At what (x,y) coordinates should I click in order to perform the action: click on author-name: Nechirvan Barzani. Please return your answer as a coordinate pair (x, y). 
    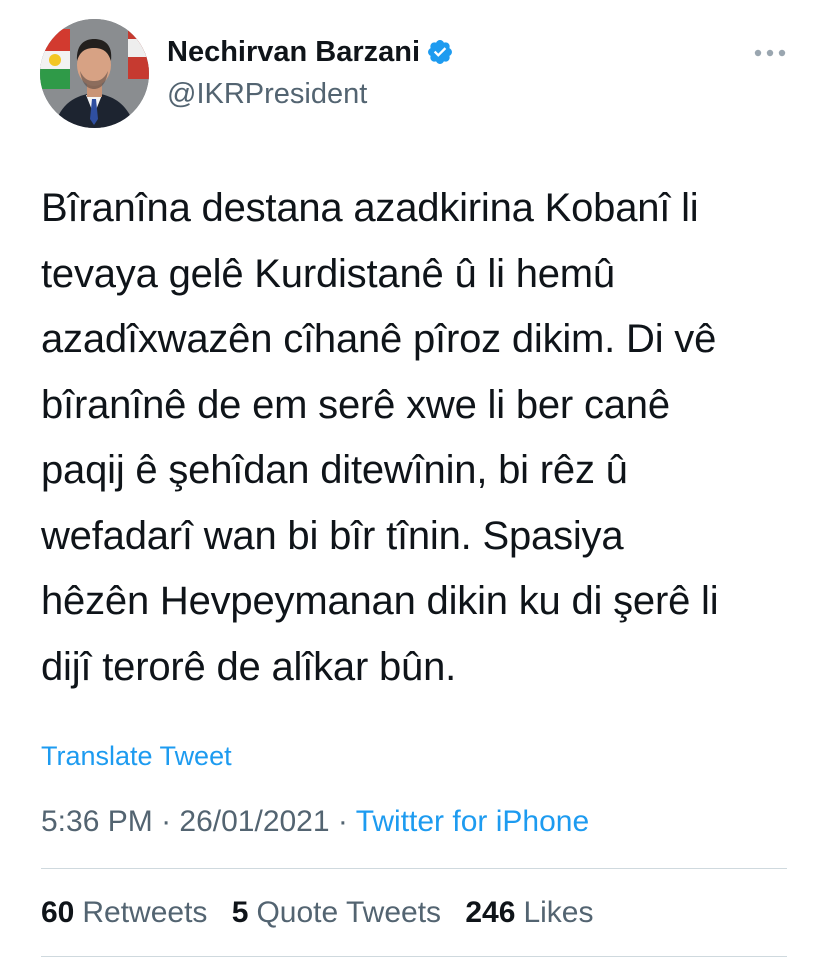
    Looking at the image, I should click on (293, 52).